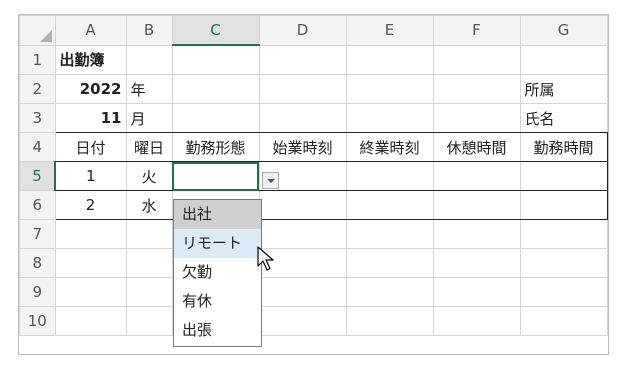  I want to click on cell-f8, so click(476, 263).